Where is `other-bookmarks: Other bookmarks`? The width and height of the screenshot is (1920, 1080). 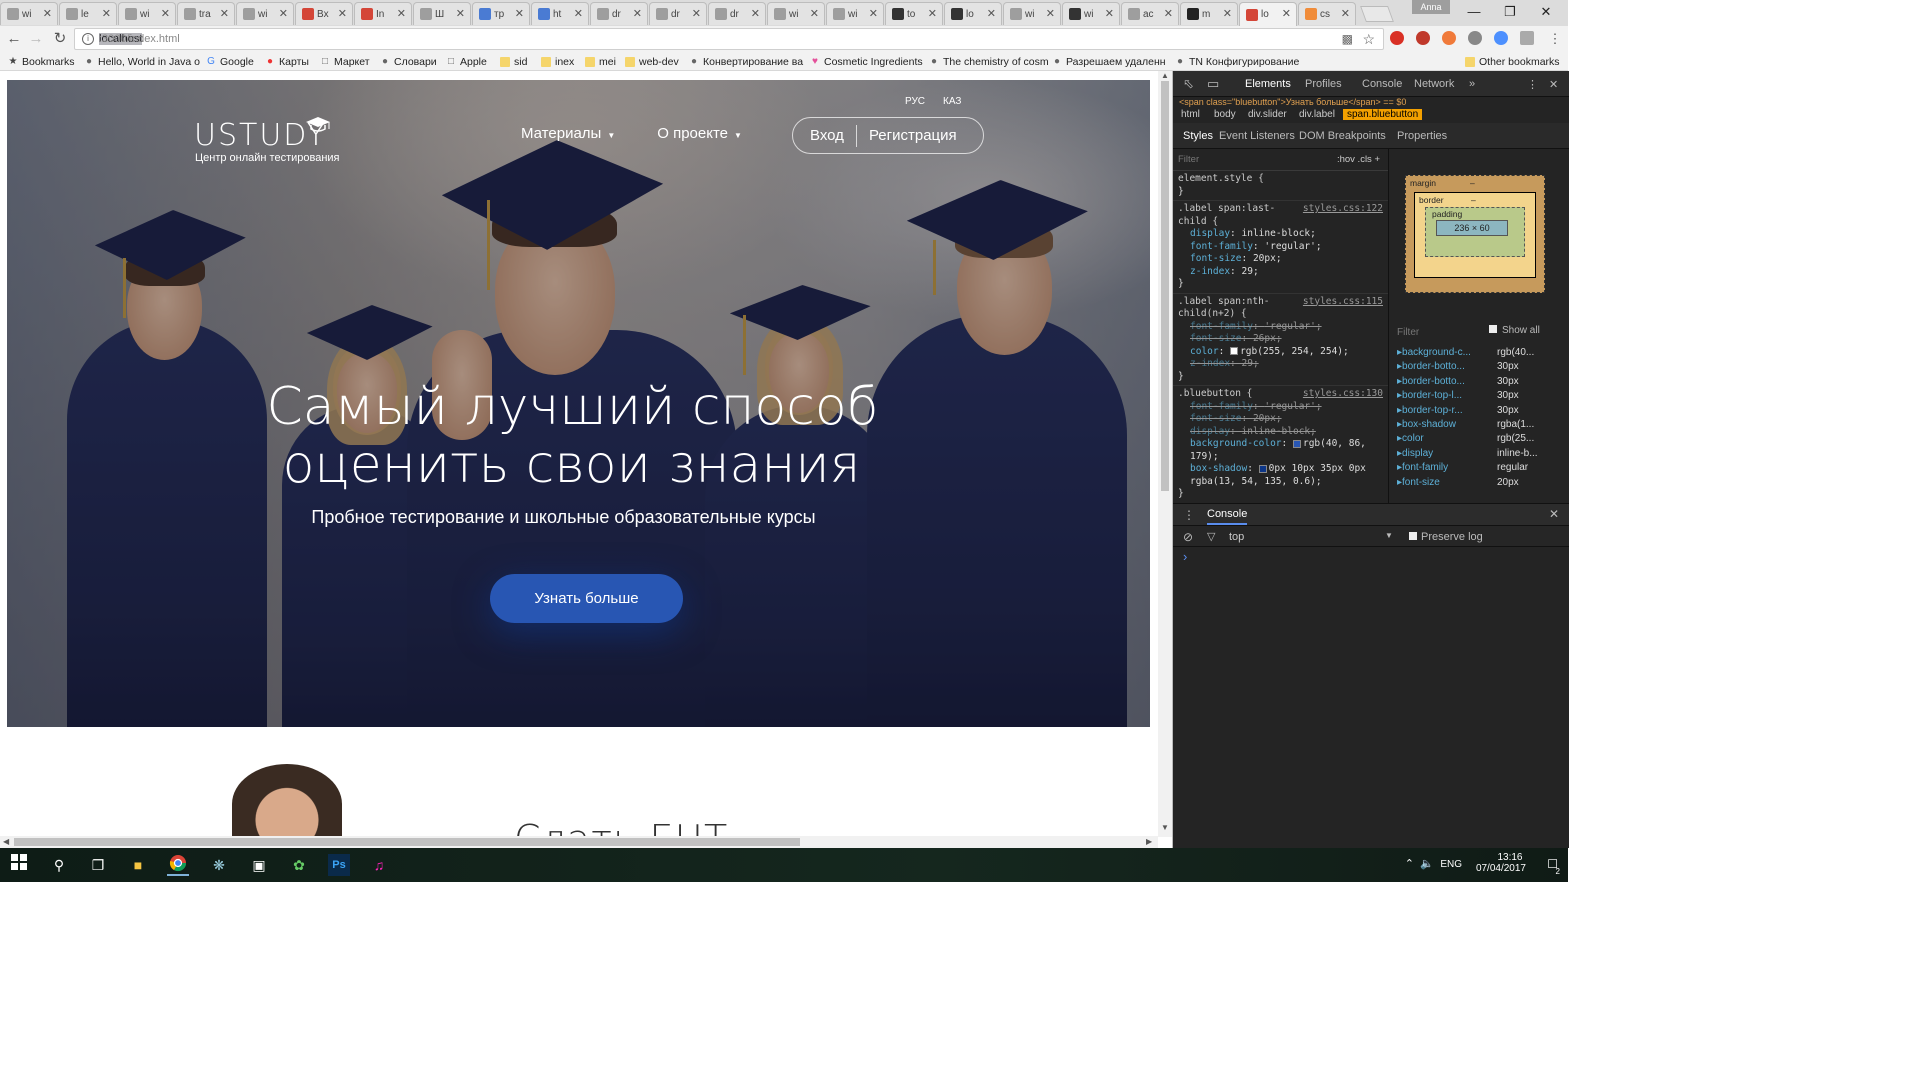
other-bookmarks: Other bookmarks is located at coordinates (1512, 61).